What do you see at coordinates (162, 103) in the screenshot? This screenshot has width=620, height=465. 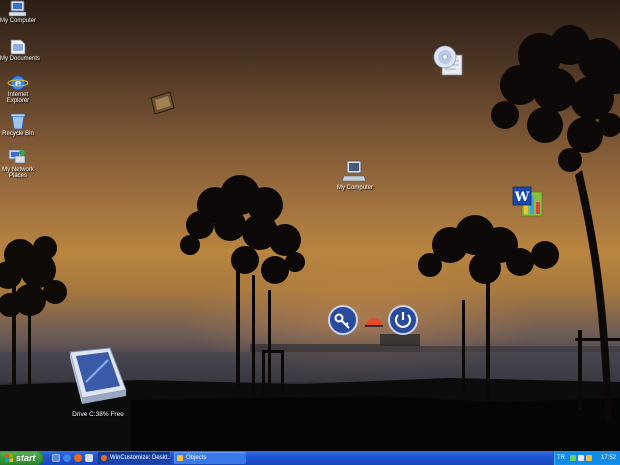 I see `picture-frame-icon` at bounding box center [162, 103].